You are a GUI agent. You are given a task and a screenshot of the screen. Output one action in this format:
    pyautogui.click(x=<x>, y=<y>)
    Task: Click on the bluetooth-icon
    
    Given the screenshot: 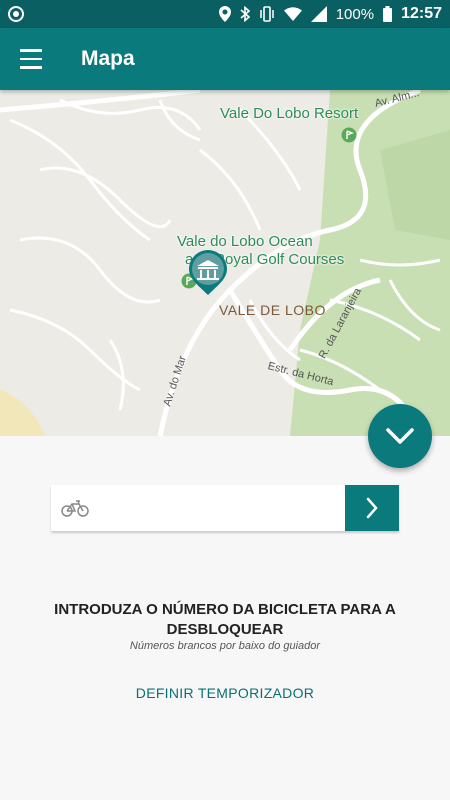 What is the action you would take?
    pyautogui.click(x=245, y=14)
    